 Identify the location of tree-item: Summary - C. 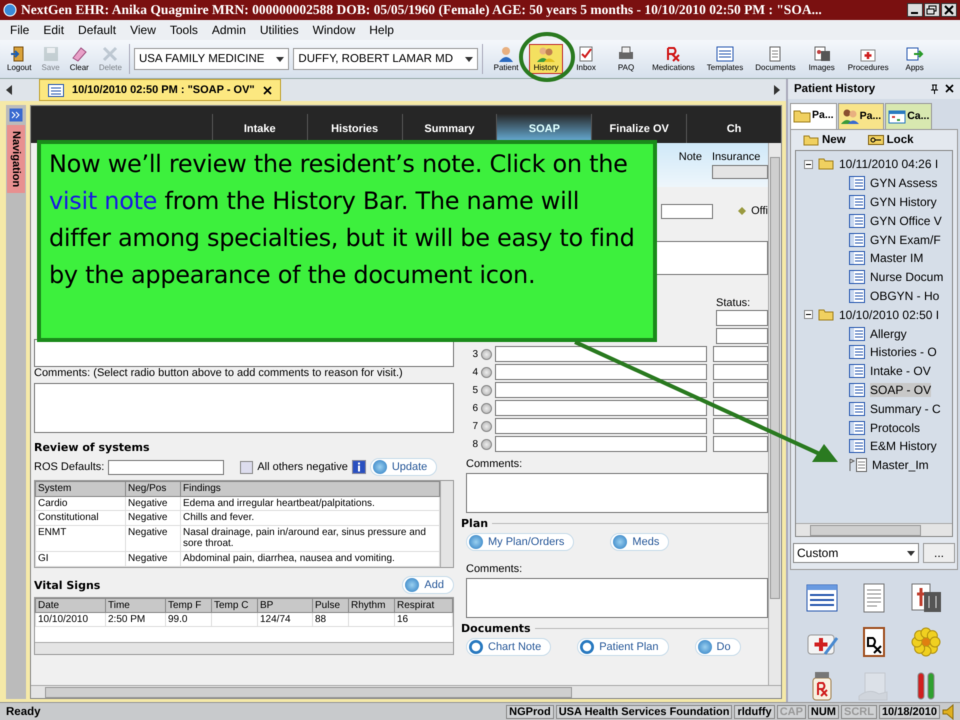
(905, 409).